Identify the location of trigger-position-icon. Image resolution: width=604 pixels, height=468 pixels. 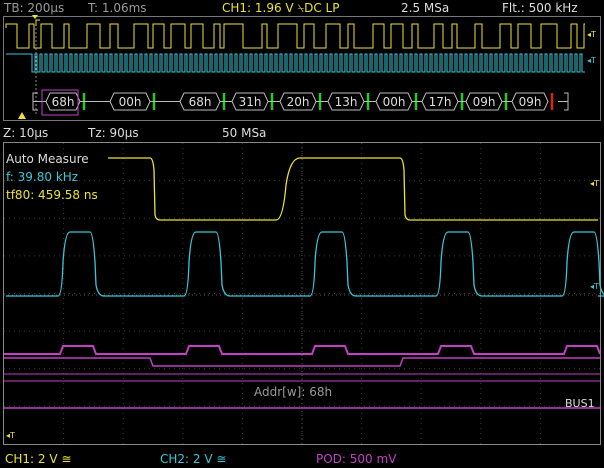
(22, 115).